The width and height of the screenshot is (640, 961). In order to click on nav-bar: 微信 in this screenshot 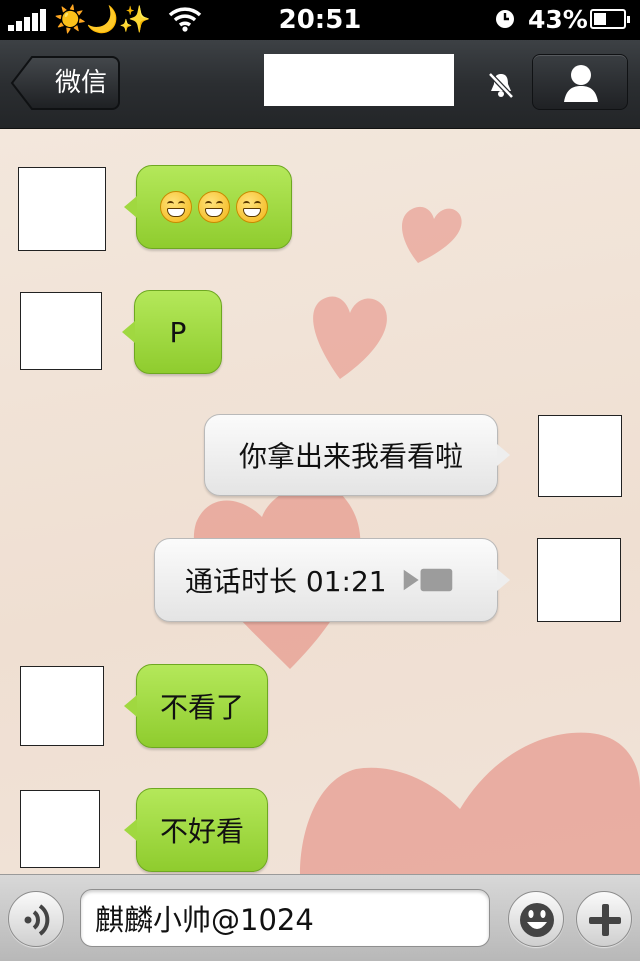, I will do `click(320, 84)`.